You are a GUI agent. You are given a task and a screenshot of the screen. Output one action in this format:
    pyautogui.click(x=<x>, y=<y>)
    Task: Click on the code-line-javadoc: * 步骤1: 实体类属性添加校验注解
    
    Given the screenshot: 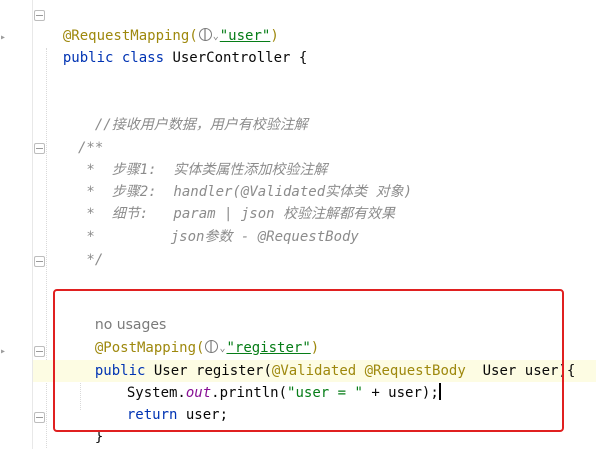 What is the action you would take?
    pyautogui.click(x=202, y=170)
    